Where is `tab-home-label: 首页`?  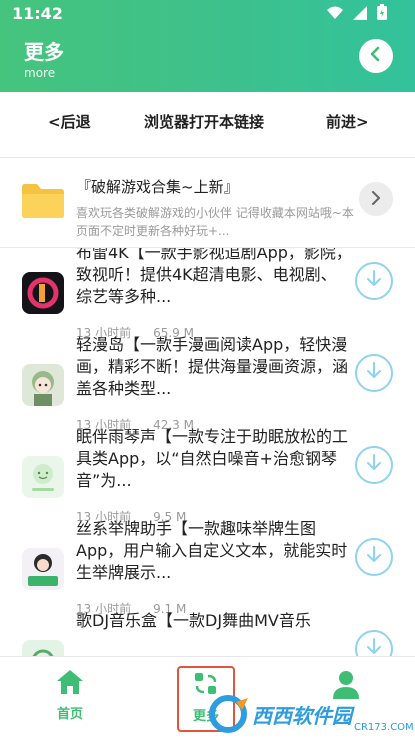 tab-home-label: 首页 is located at coordinates (69, 714).